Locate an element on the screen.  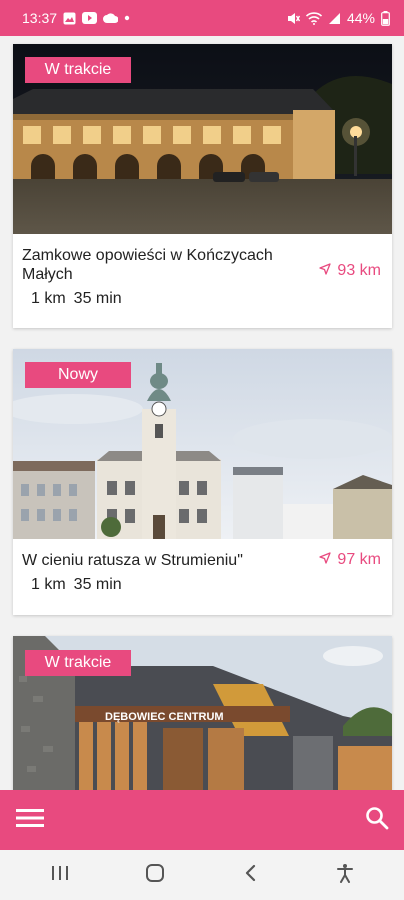
hamburger-menu-icon is located at coordinates (30, 820).